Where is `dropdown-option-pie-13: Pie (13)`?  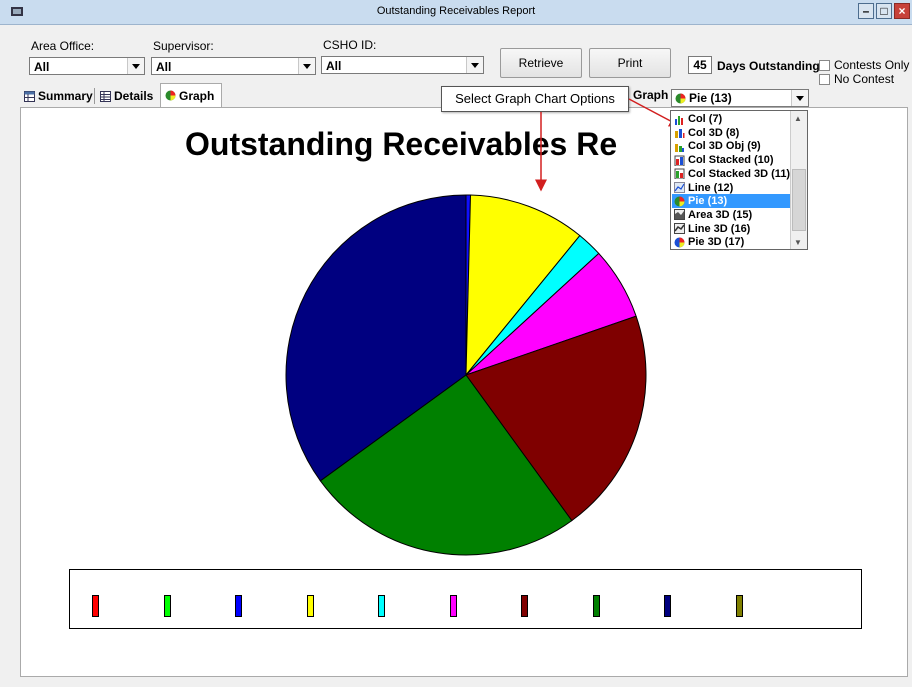 dropdown-option-pie-13: Pie (13) is located at coordinates (732, 201).